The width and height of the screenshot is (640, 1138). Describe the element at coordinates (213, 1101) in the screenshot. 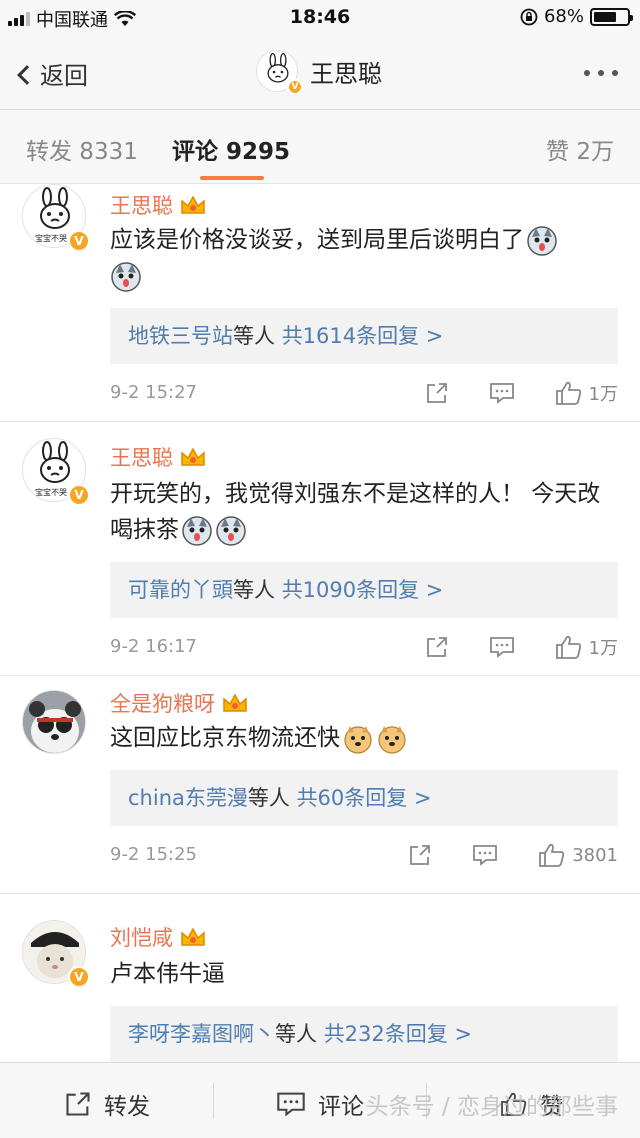

I see `divider` at that location.